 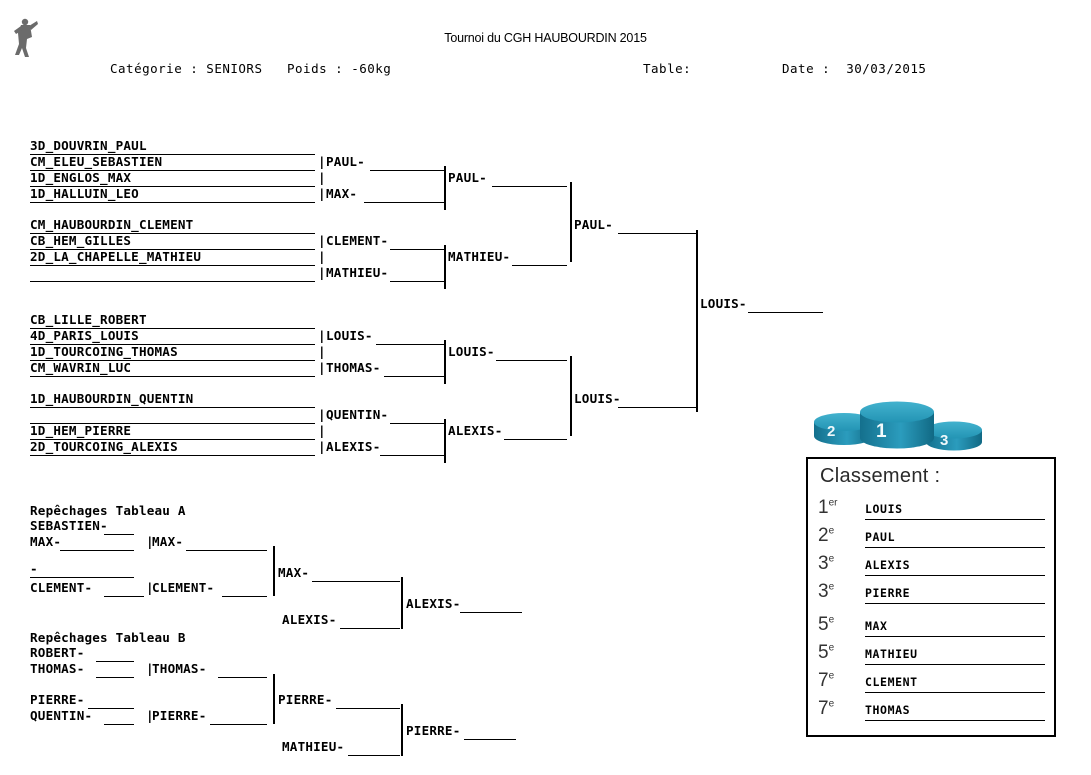 I want to click on rank-name: PIERRE, so click(x=955, y=595).